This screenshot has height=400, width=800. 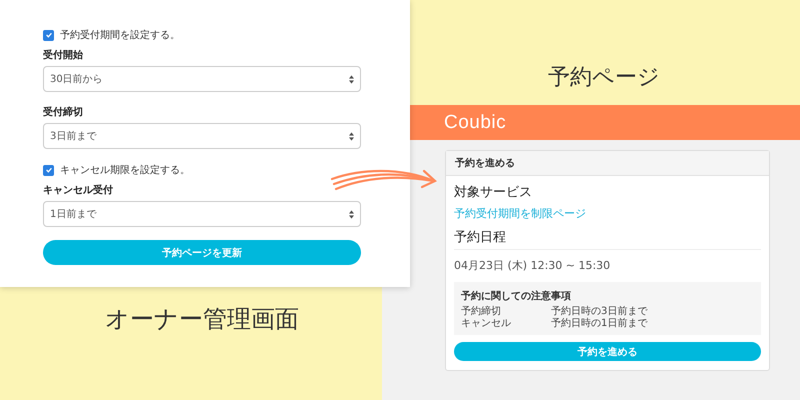 I want to click on section-heading: 対象サービス, so click(x=493, y=192).